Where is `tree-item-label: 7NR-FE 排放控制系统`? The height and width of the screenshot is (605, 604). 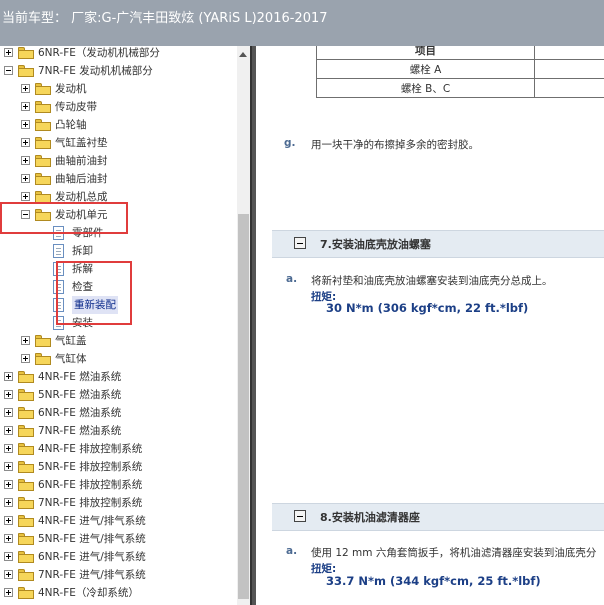
tree-item-label: 7NR-FE 排放控制系统 is located at coordinates (90, 503).